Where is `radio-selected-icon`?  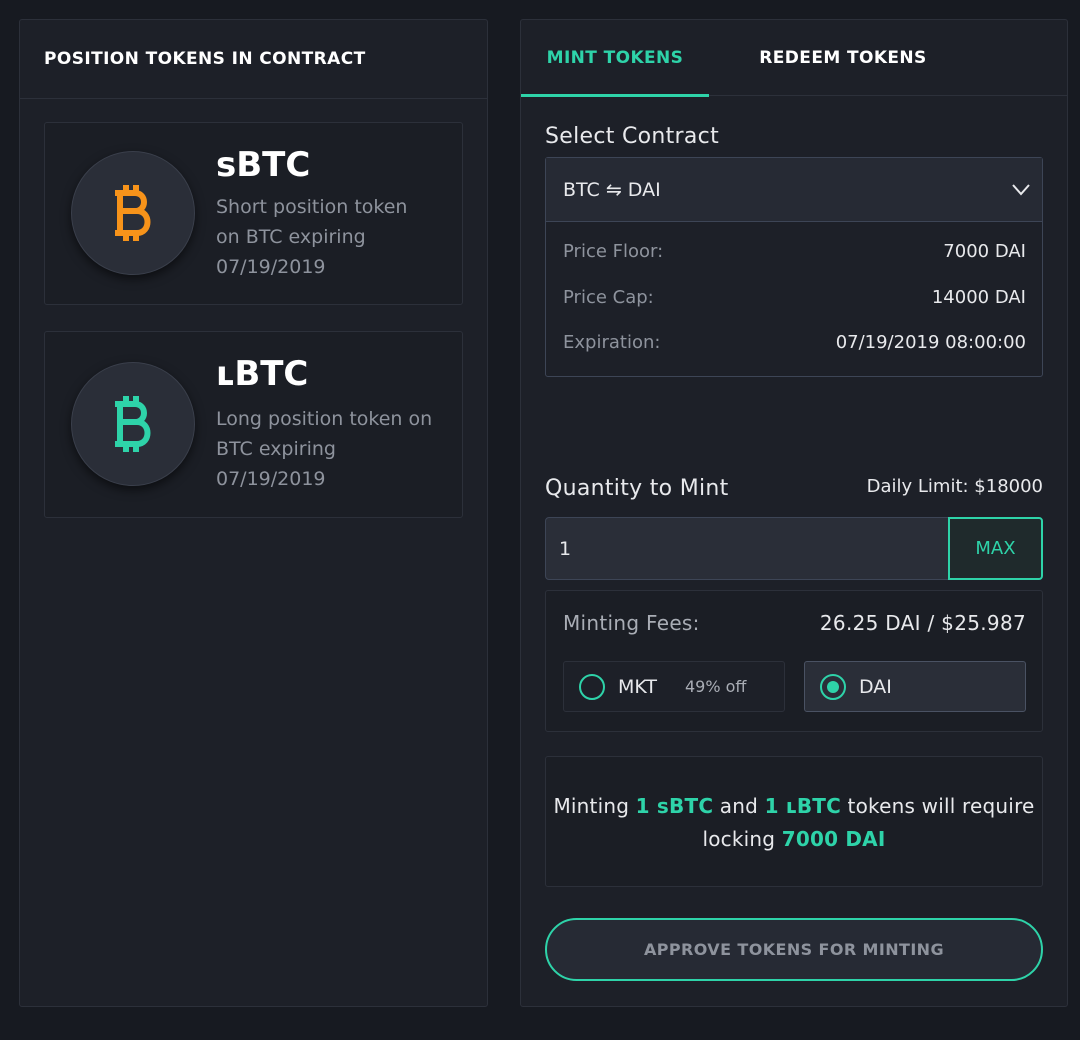
radio-selected-icon is located at coordinates (833, 686).